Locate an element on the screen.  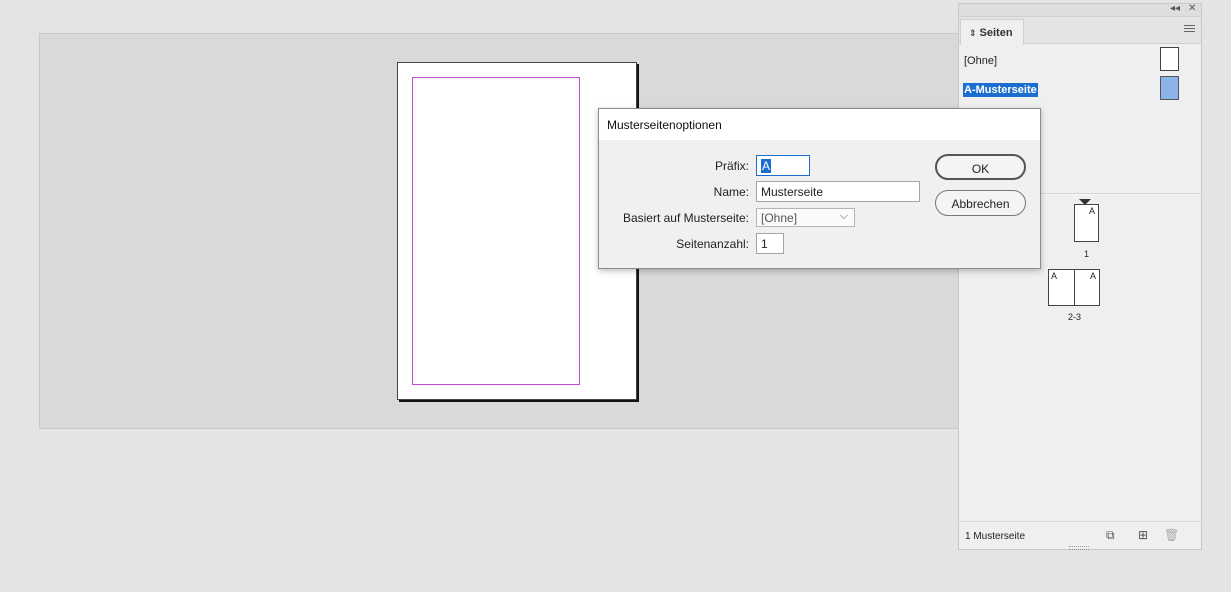
close-icon: ✕ is located at coordinates (1192, 8).